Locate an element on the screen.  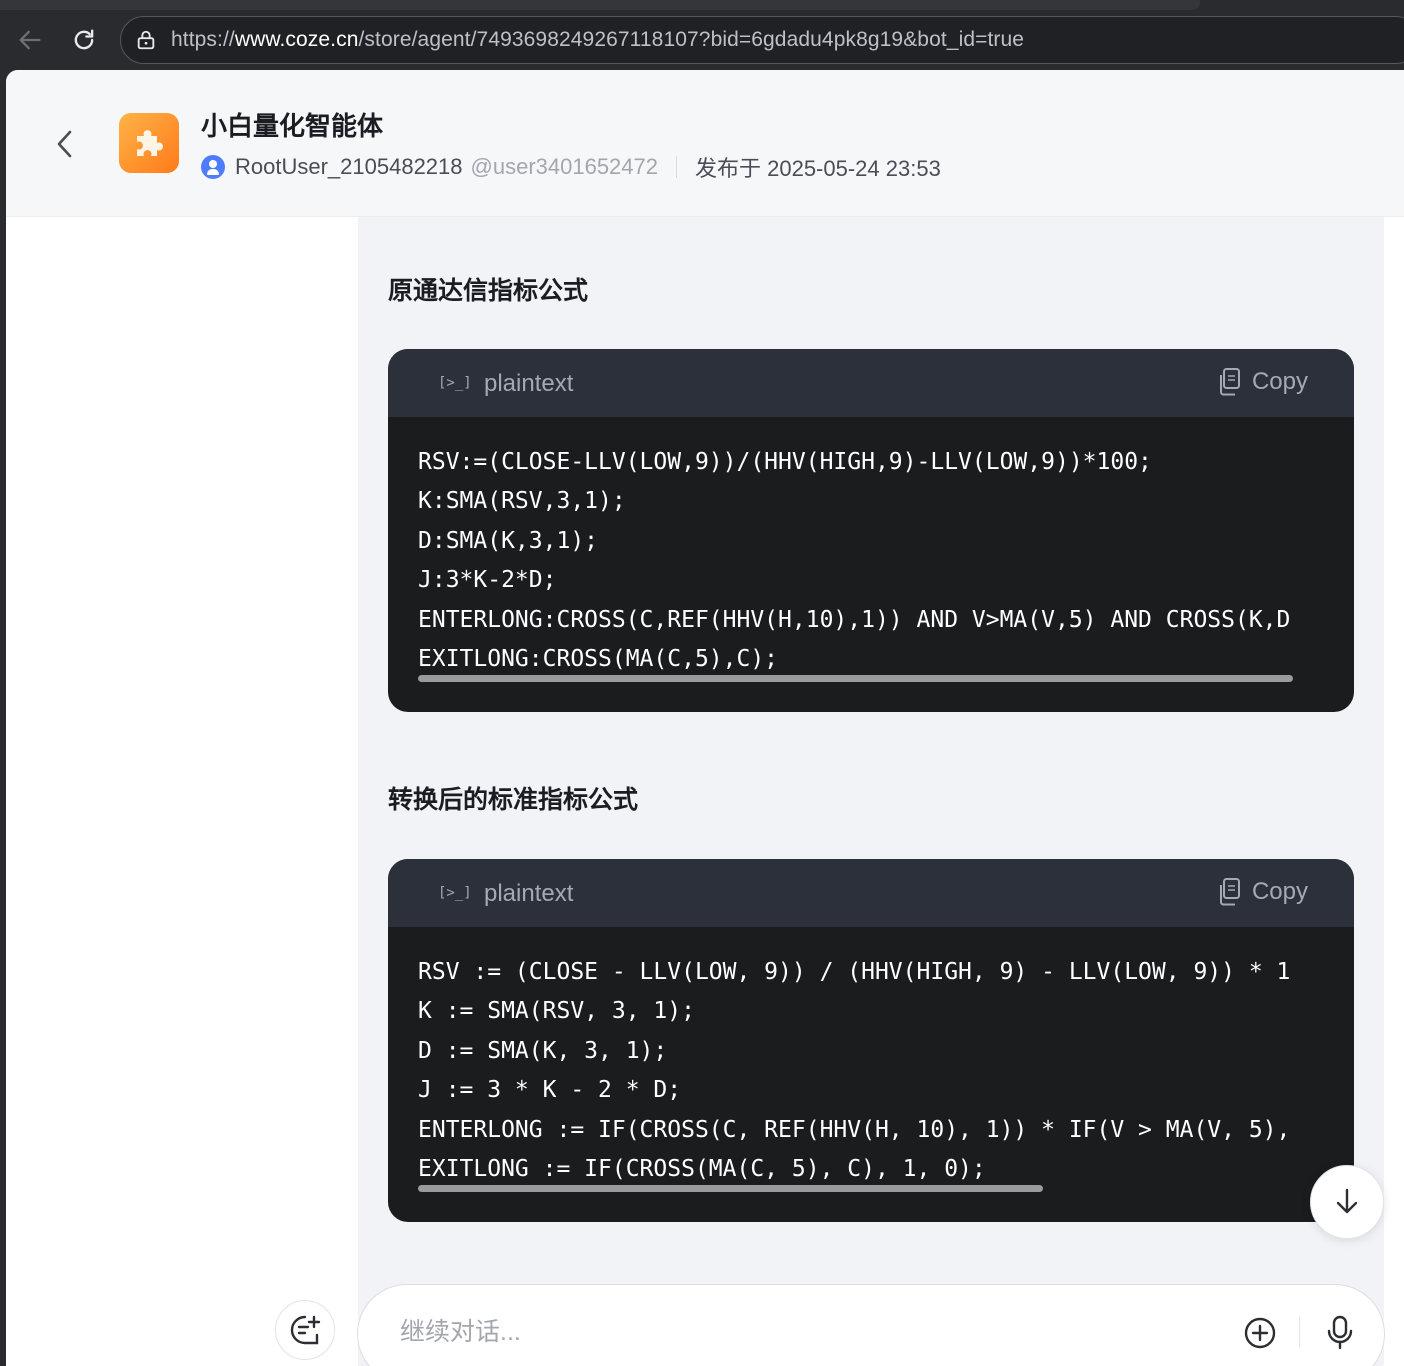
scroll-to-bottom-button is located at coordinates (1347, 1202).